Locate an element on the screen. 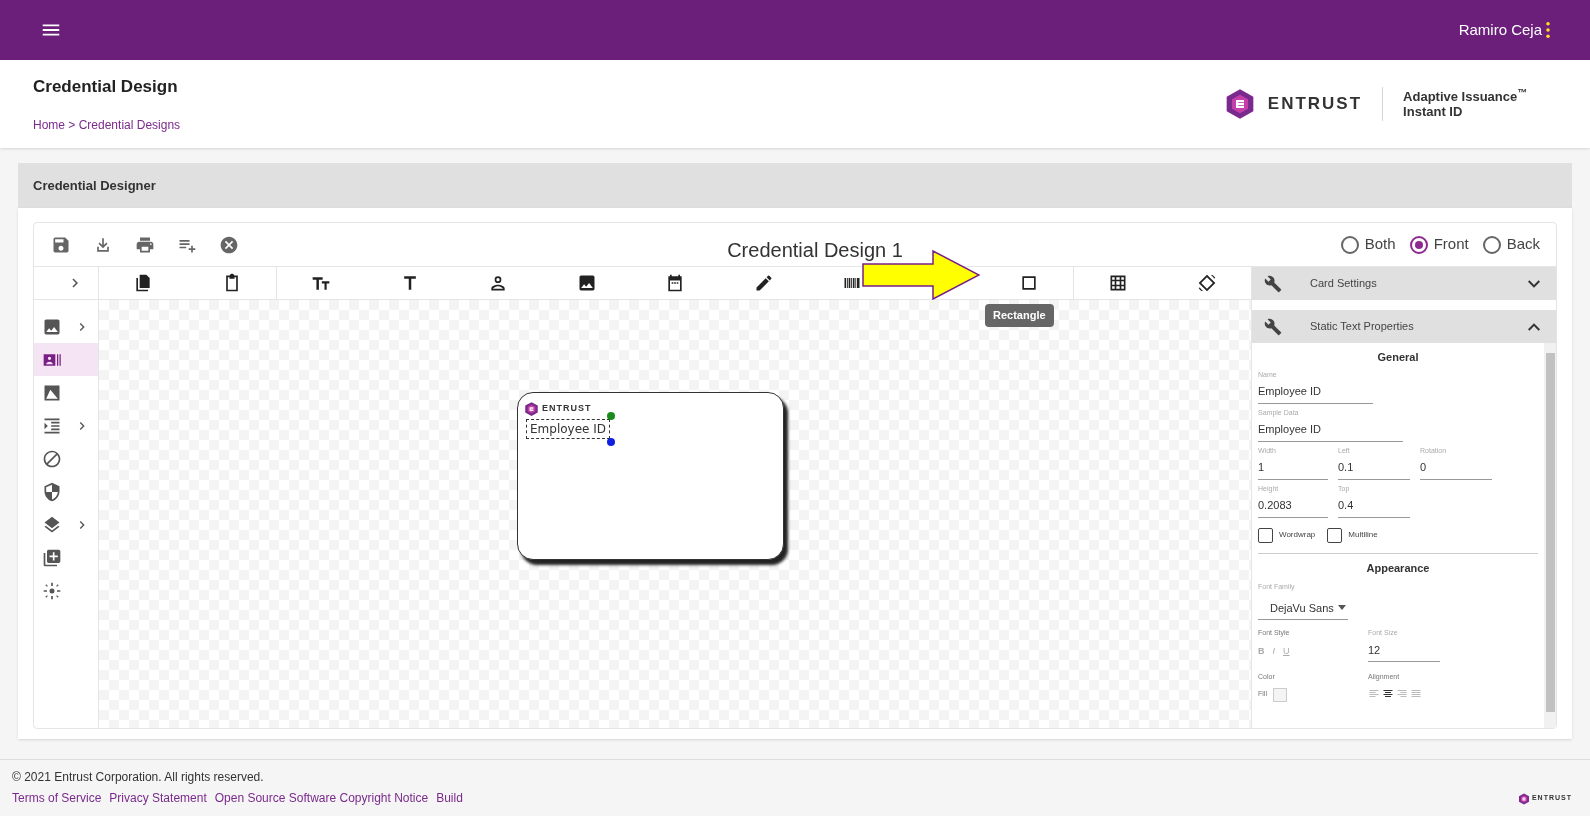 This screenshot has height=816, width=1590. expand-icon is located at coordinates (1534, 283).